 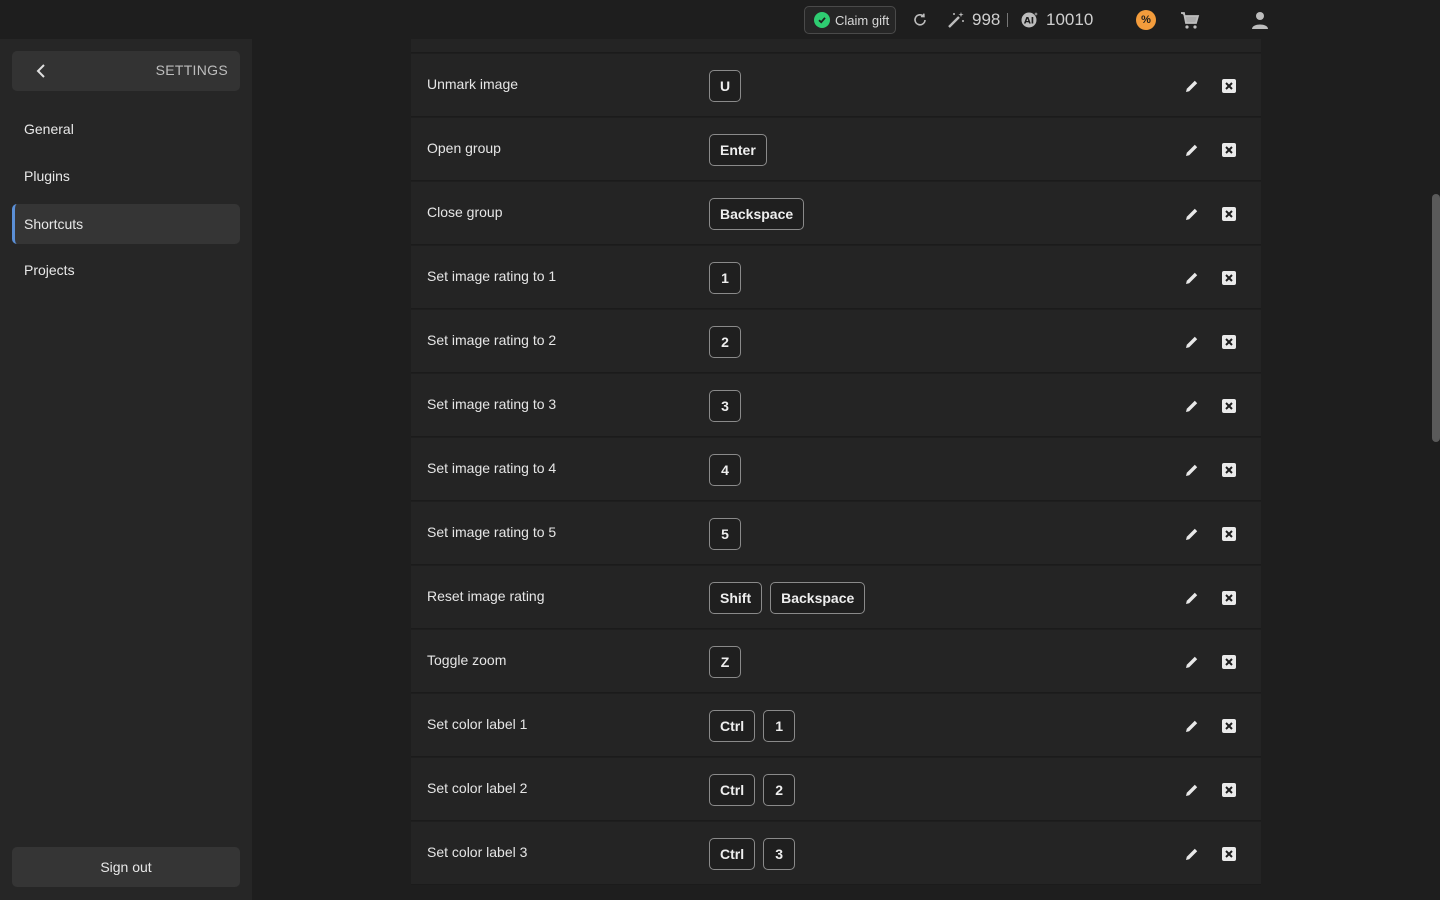 I want to click on shortcut-row: Set color label 2 Ctrl 2, so click(x=836, y=789).